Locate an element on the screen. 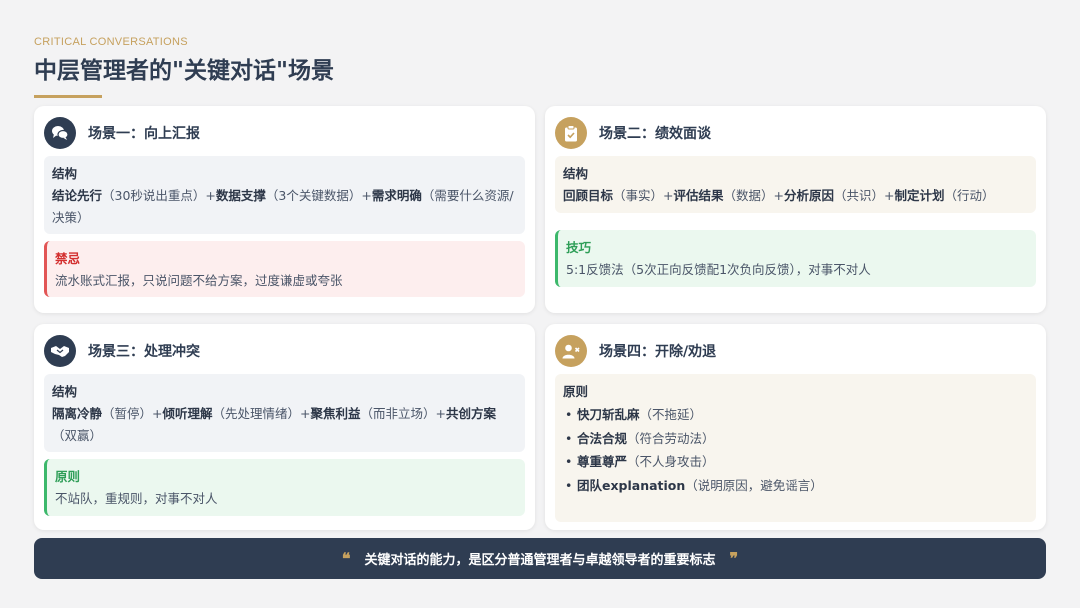 The image size is (1080, 608). principle-note: （不拖延） is located at coordinates (671, 414).